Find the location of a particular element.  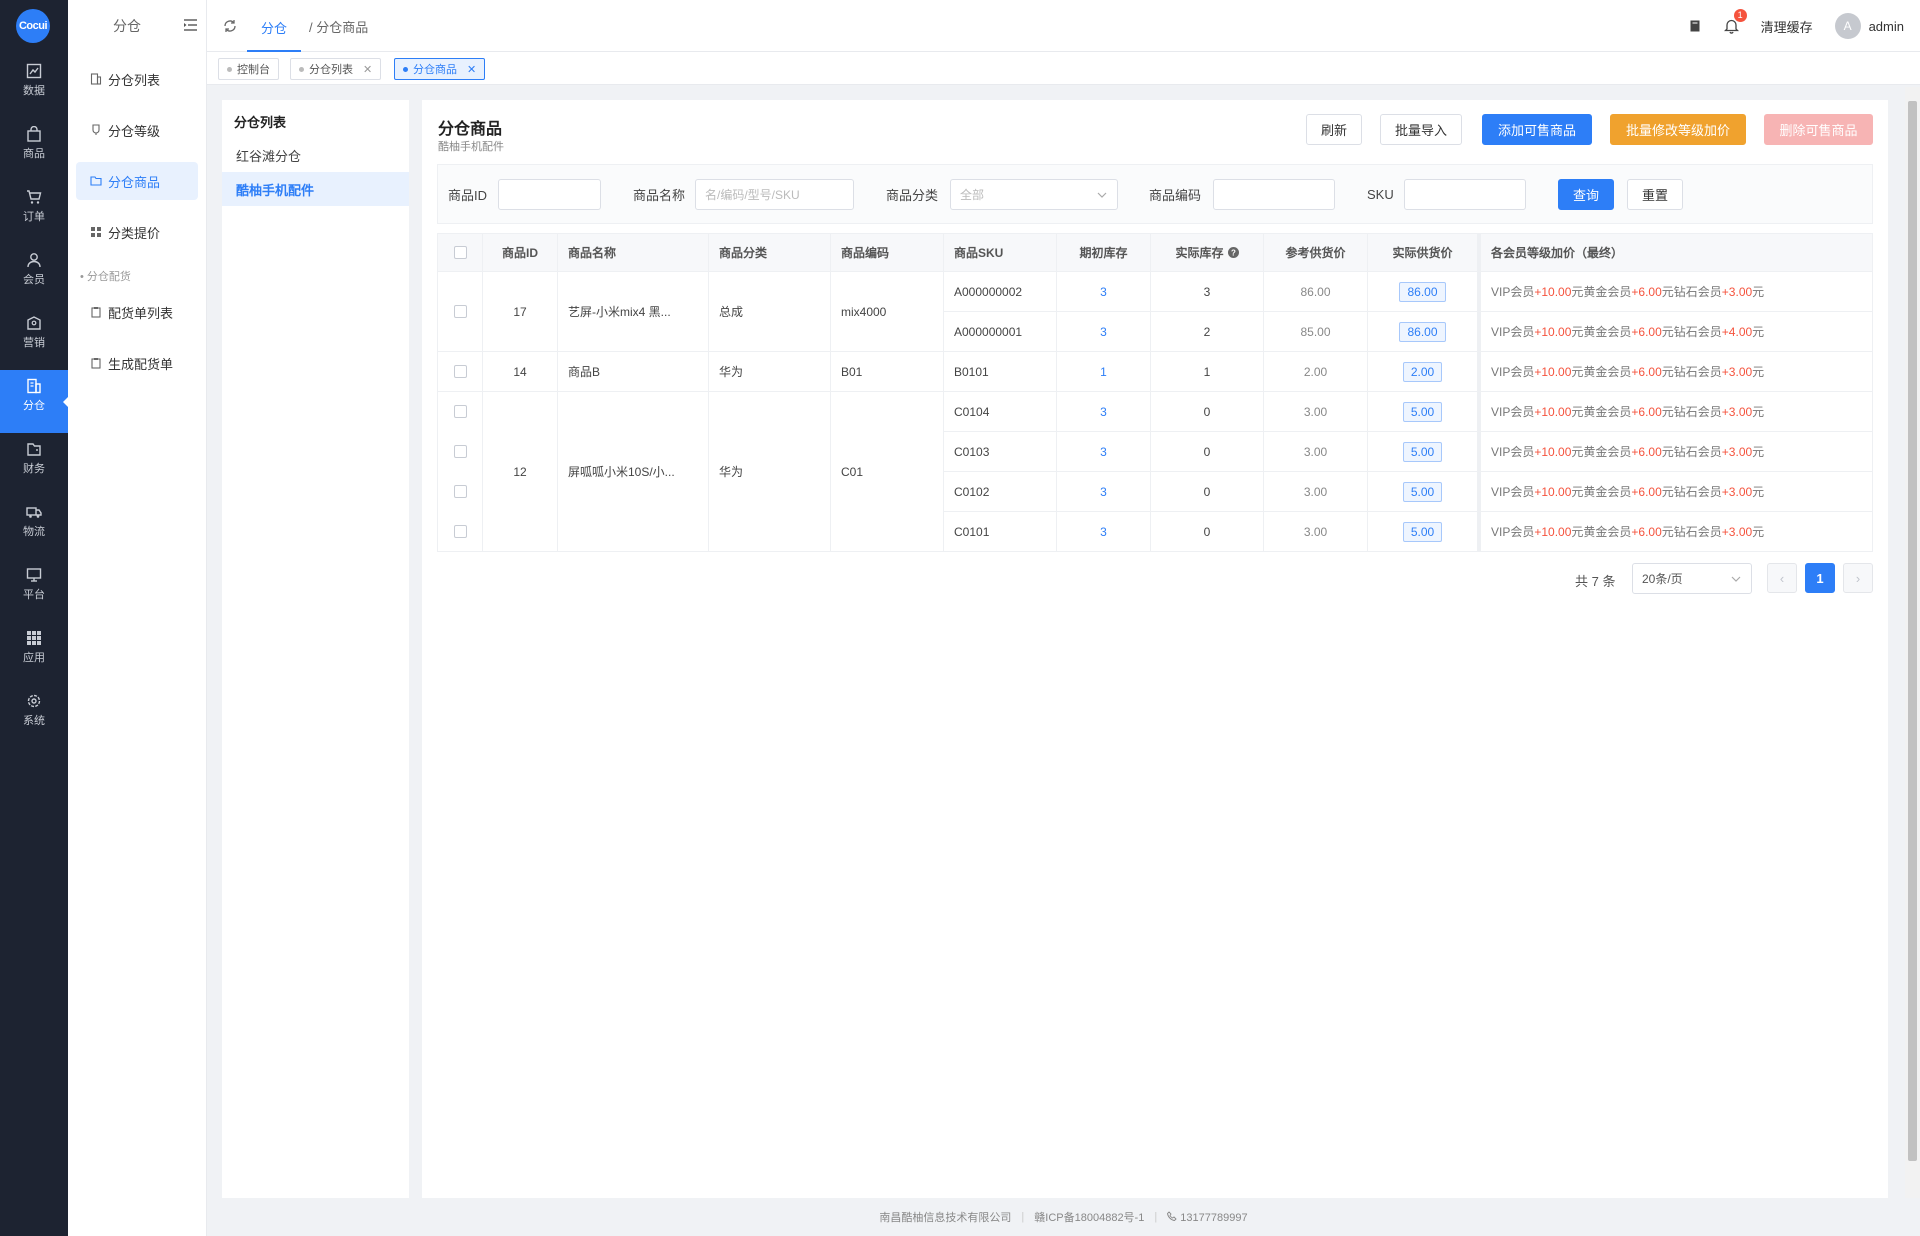

page-scrollbar is located at coordinates (1912, 642).